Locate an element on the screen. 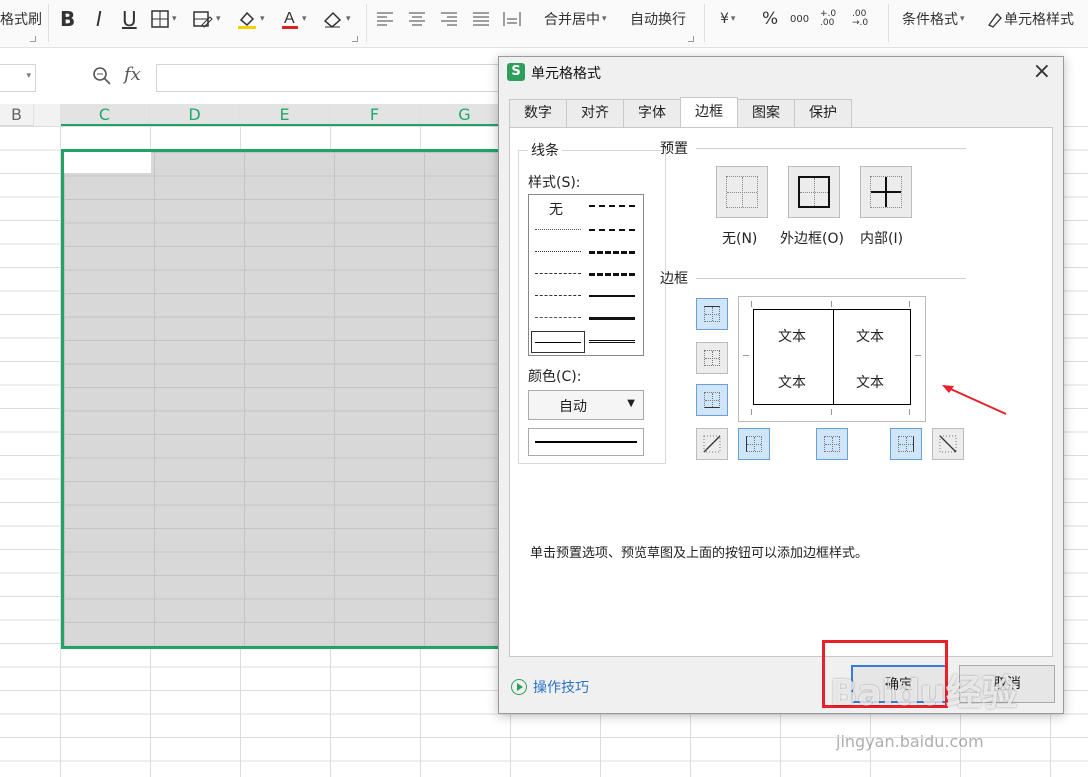 The image size is (1088, 777). active-cell is located at coordinates (107, 162).